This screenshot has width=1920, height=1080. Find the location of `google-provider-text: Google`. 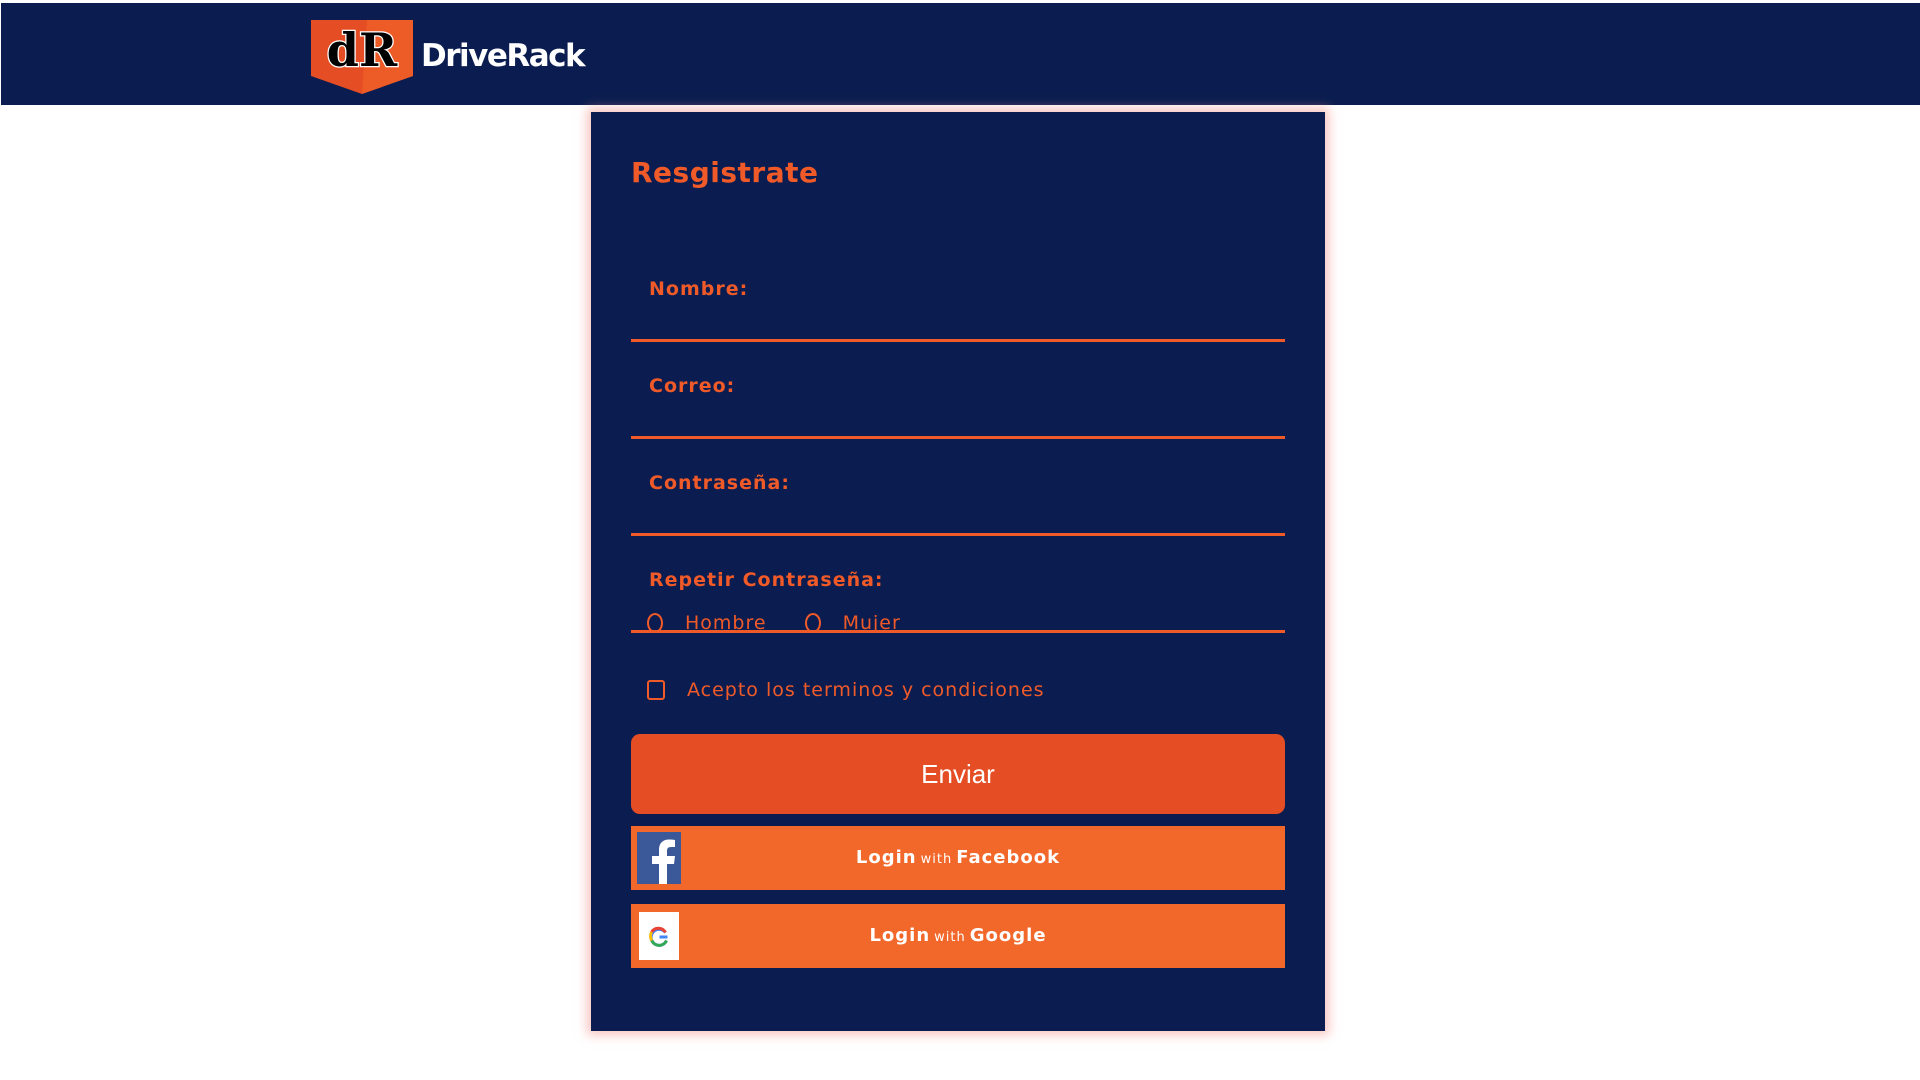

google-provider-text: Google is located at coordinates (1008, 935).